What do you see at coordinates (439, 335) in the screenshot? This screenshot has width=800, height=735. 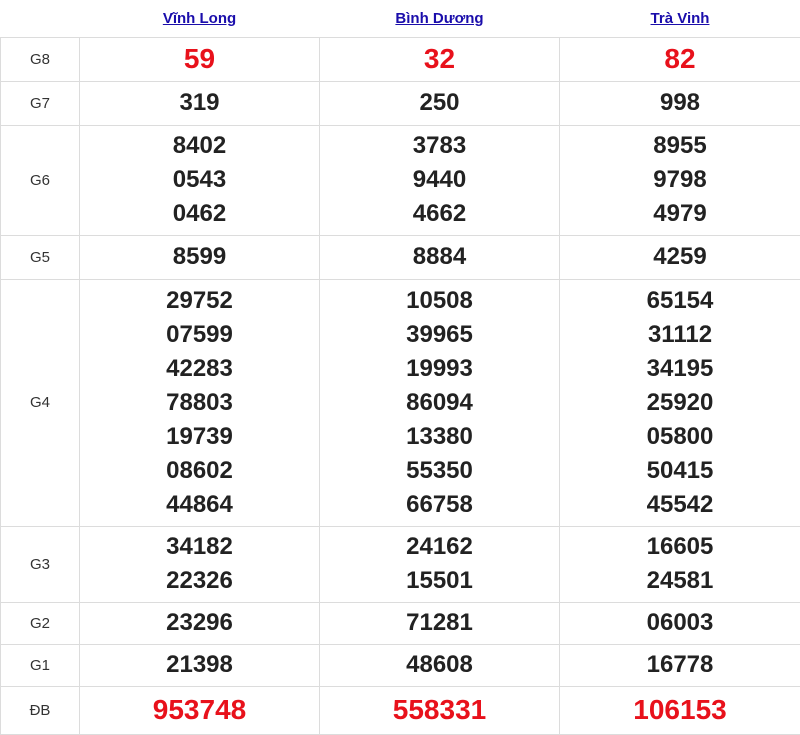 I see `result-number: 39965` at bounding box center [439, 335].